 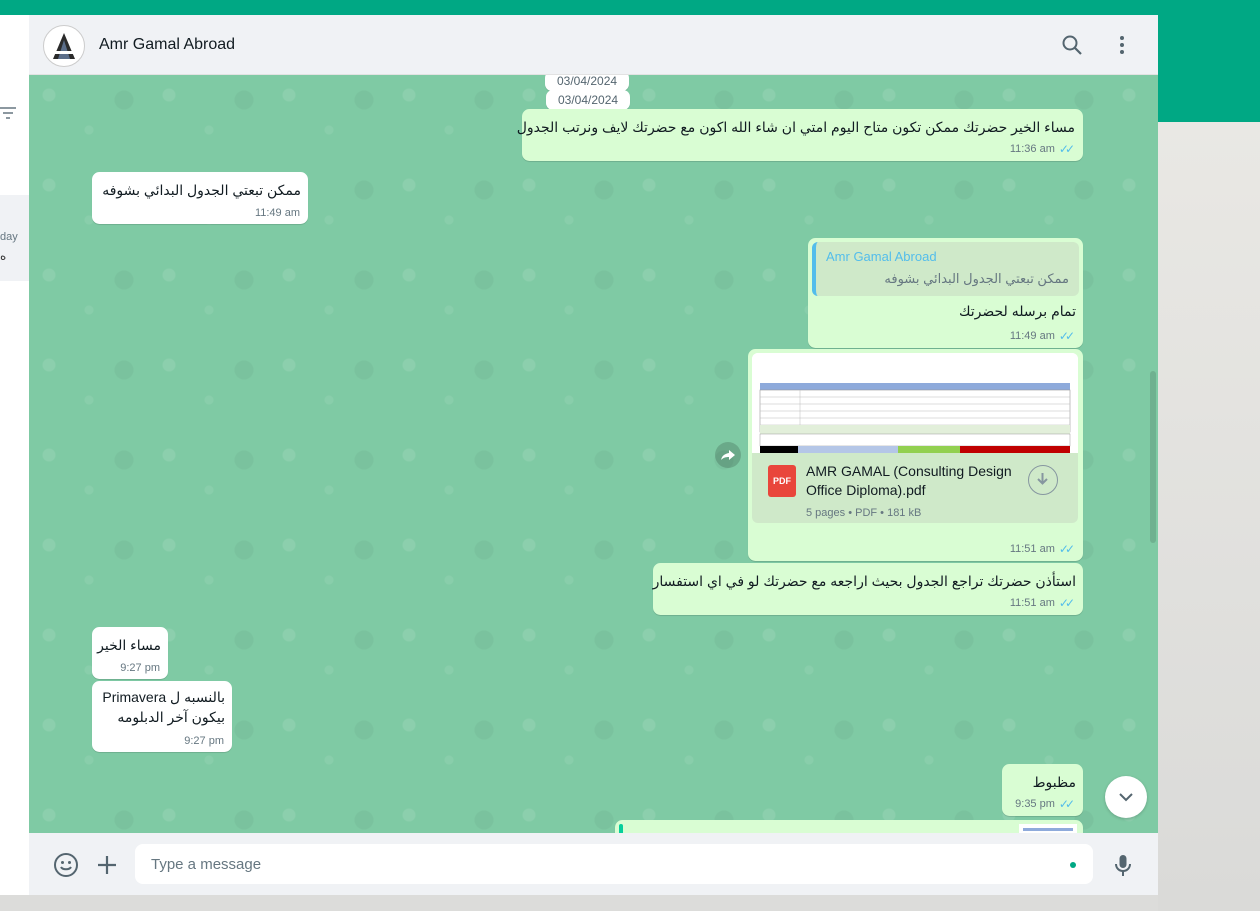 I want to click on chat-list-item-text: day, so click(x=9, y=237).